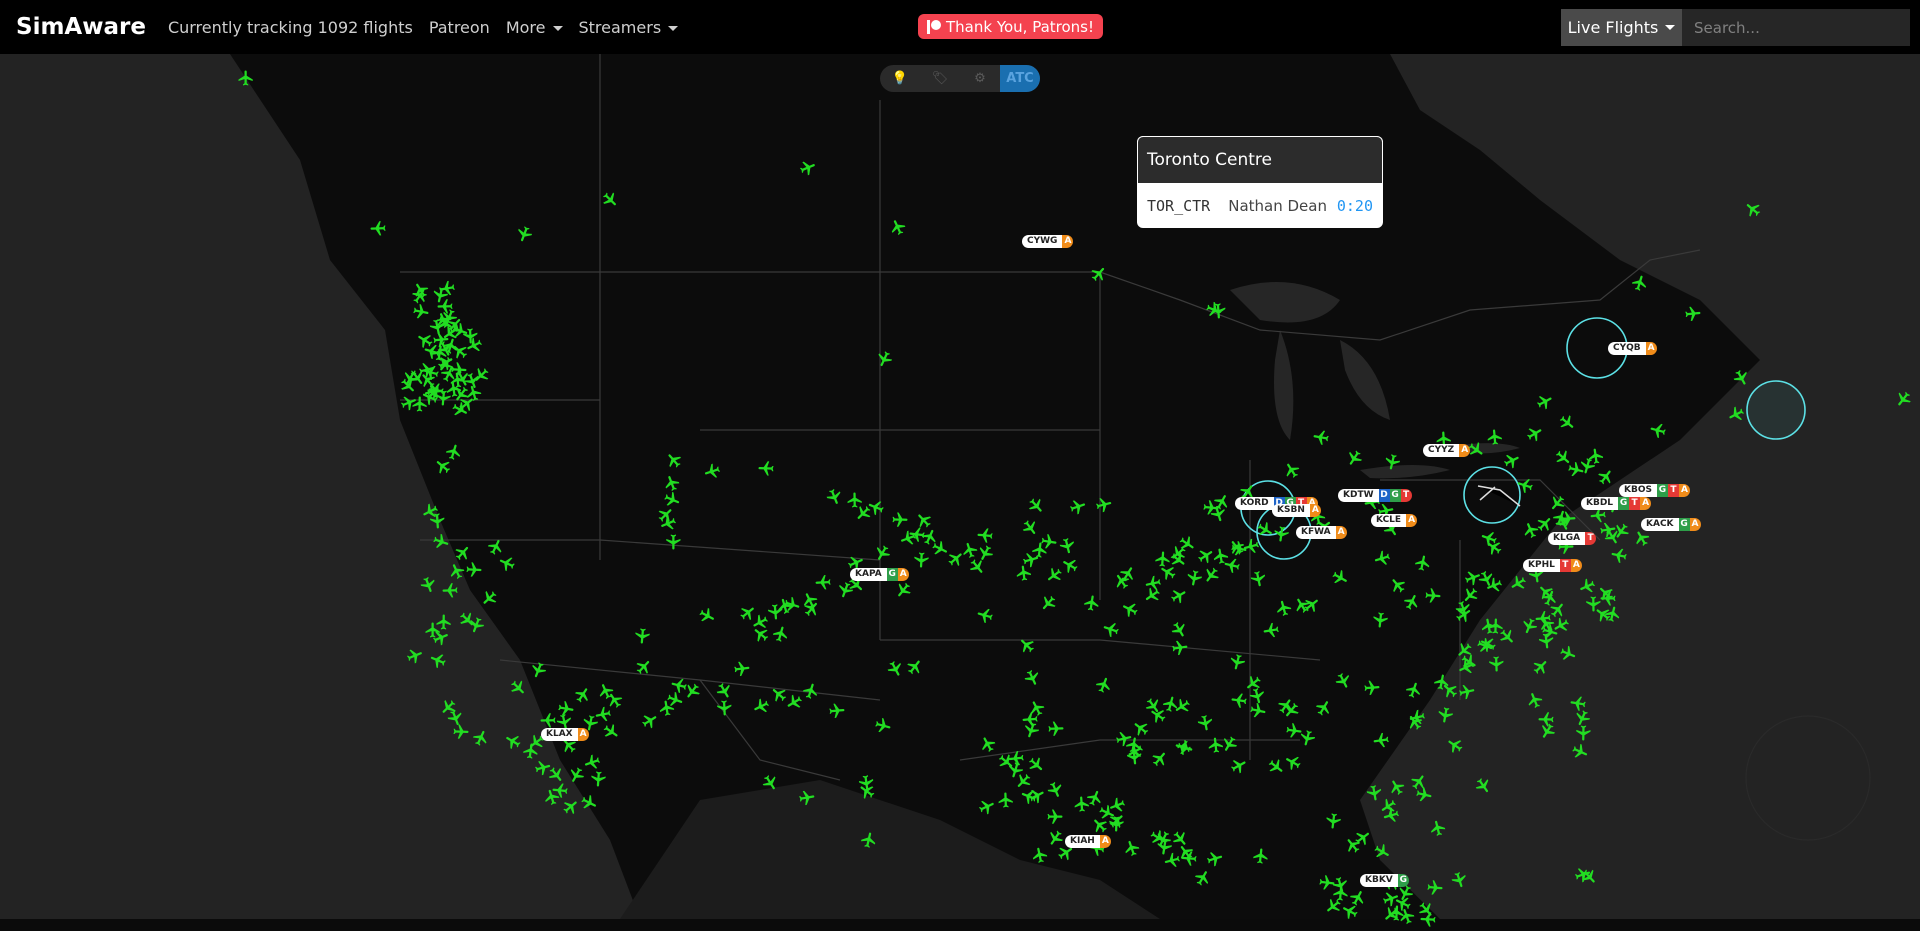 The image size is (1920, 931). I want to click on bulb-icon: 💡, so click(900, 78).